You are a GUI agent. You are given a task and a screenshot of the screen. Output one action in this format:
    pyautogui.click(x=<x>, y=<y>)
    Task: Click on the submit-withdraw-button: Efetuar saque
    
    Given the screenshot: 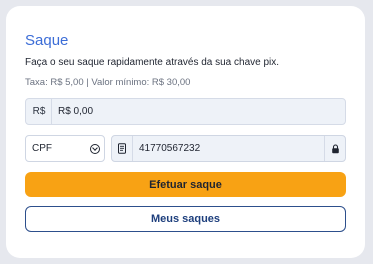 What is the action you would take?
    pyautogui.click(x=185, y=184)
    